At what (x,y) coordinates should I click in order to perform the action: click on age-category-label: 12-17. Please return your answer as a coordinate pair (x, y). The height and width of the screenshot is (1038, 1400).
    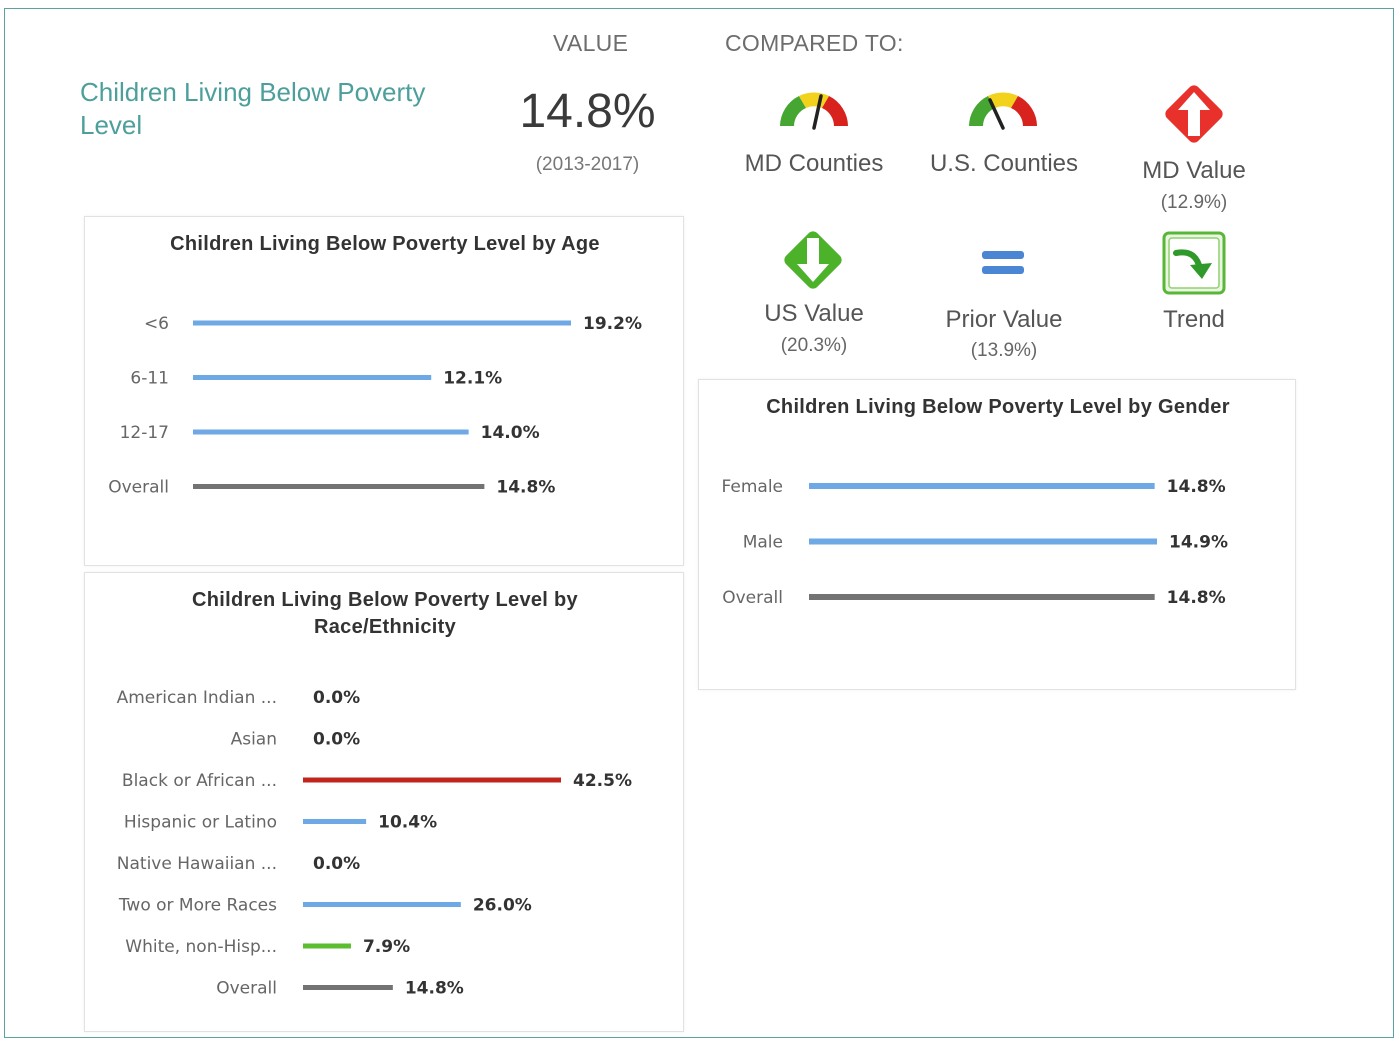
    Looking at the image, I should click on (144, 433).